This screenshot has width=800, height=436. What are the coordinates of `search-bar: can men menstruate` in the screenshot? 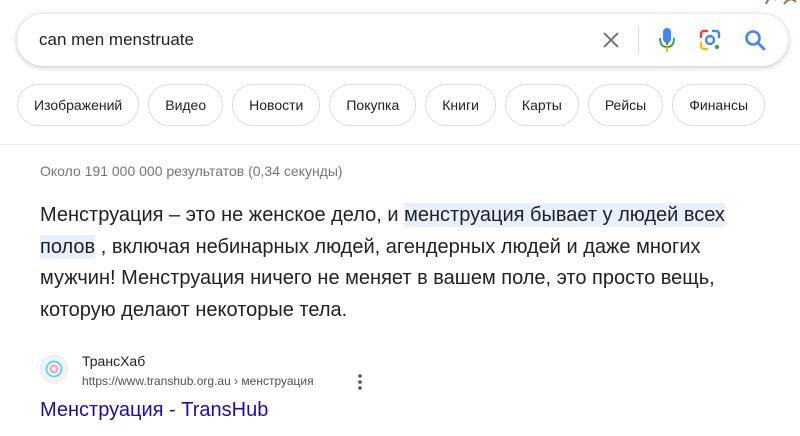 It's located at (402, 40).